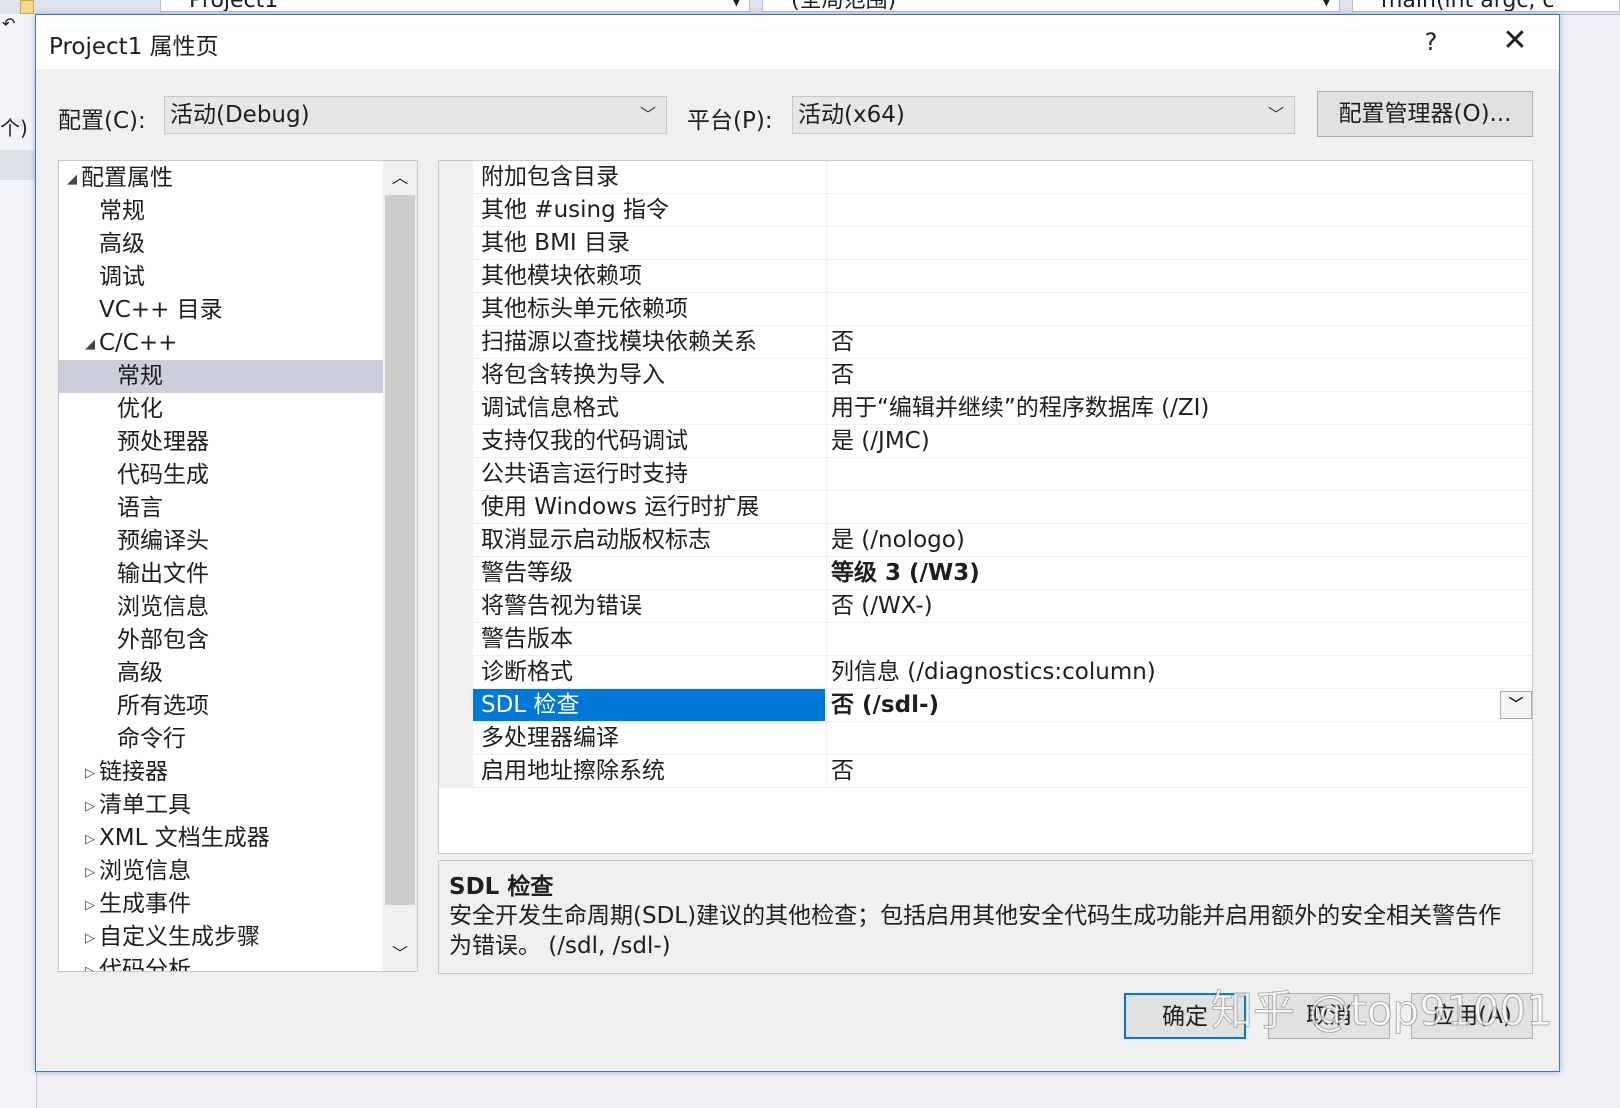 Image resolution: width=1620 pixels, height=1108 pixels. I want to click on property-value: 是 (/nologo), so click(1179, 540).